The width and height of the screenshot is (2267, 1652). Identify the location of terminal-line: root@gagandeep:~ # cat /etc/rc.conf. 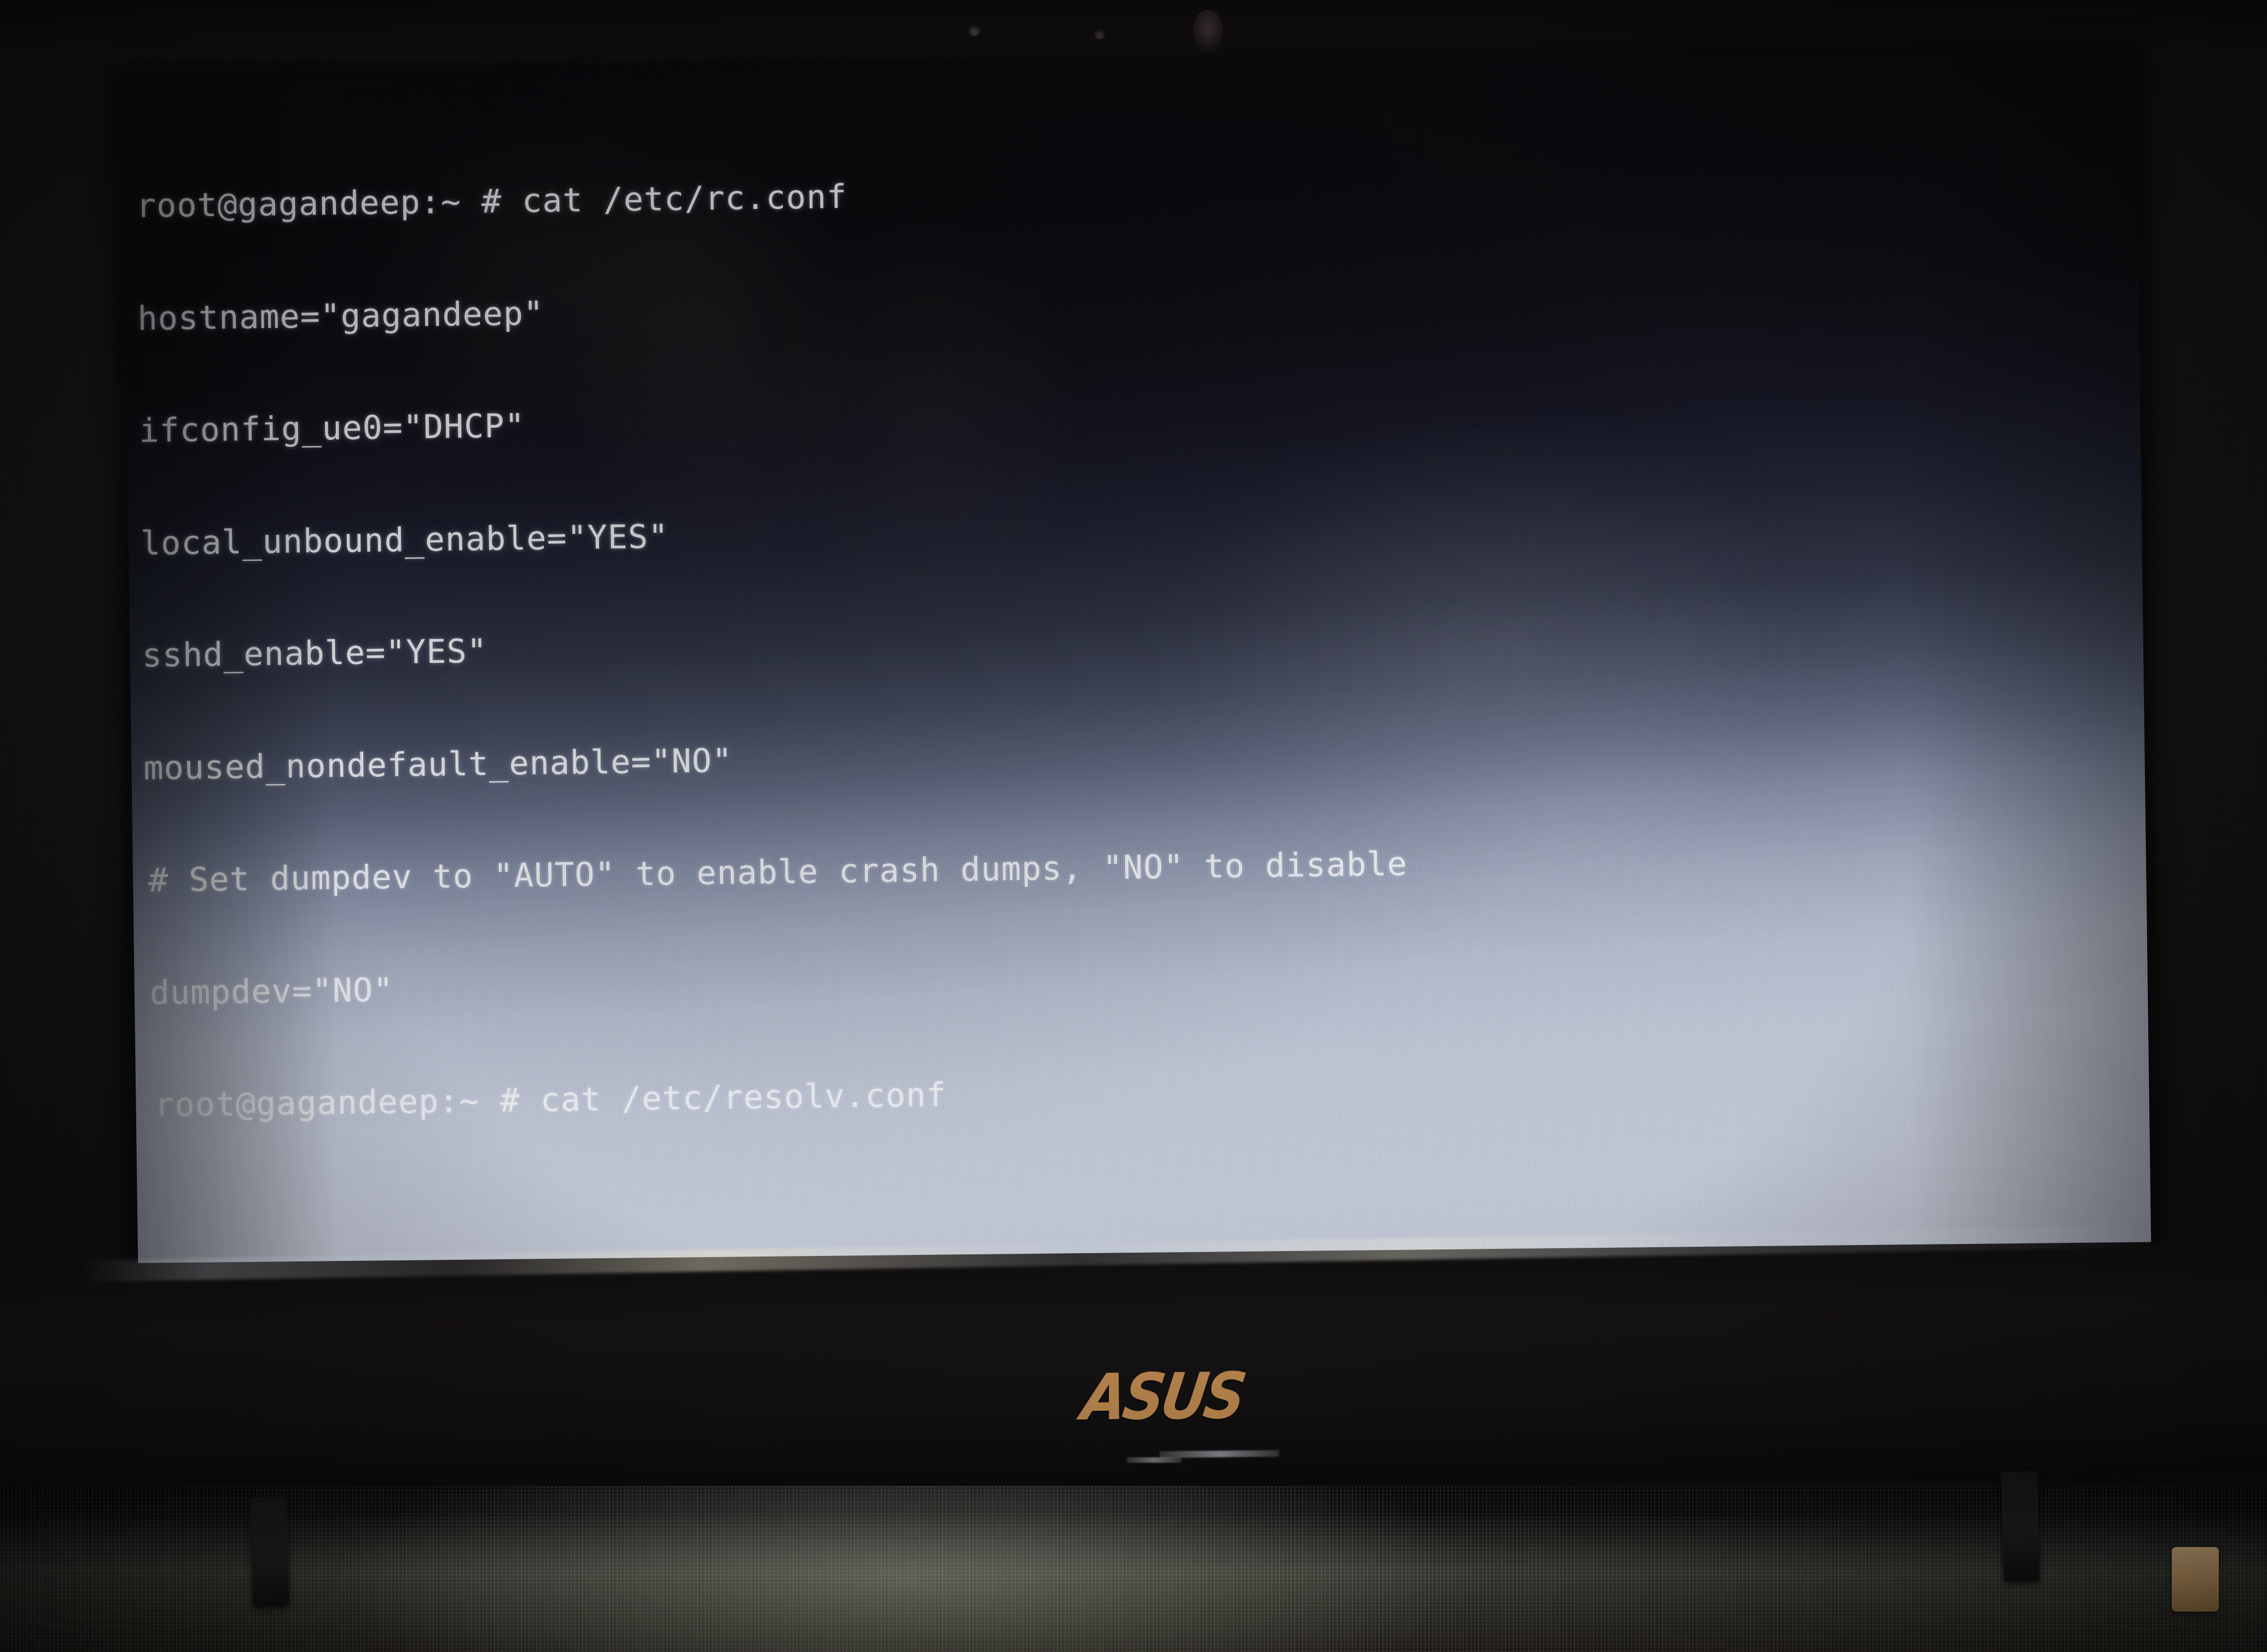
(491, 201).